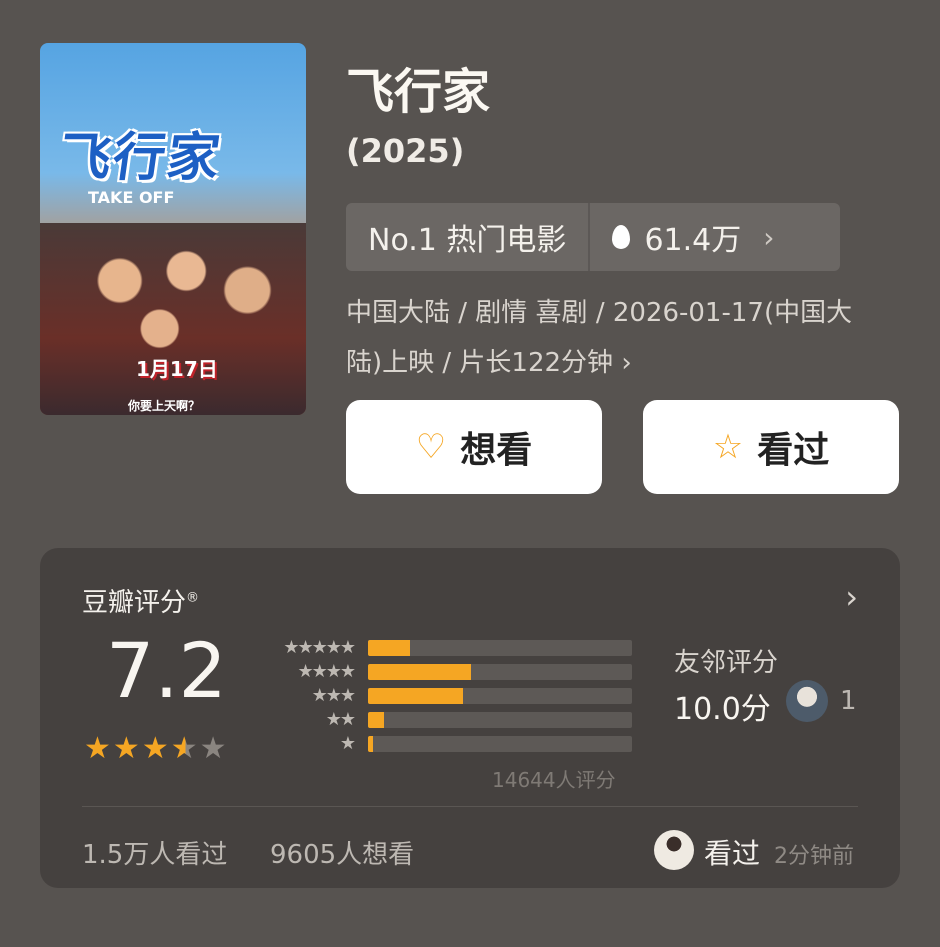 This screenshot has width=940, height=947. What do you see at coordinates (134, 603) in the screenshot?
I see `rating-heading-text: 豆瓣评分` at bounding box center [134, 603].